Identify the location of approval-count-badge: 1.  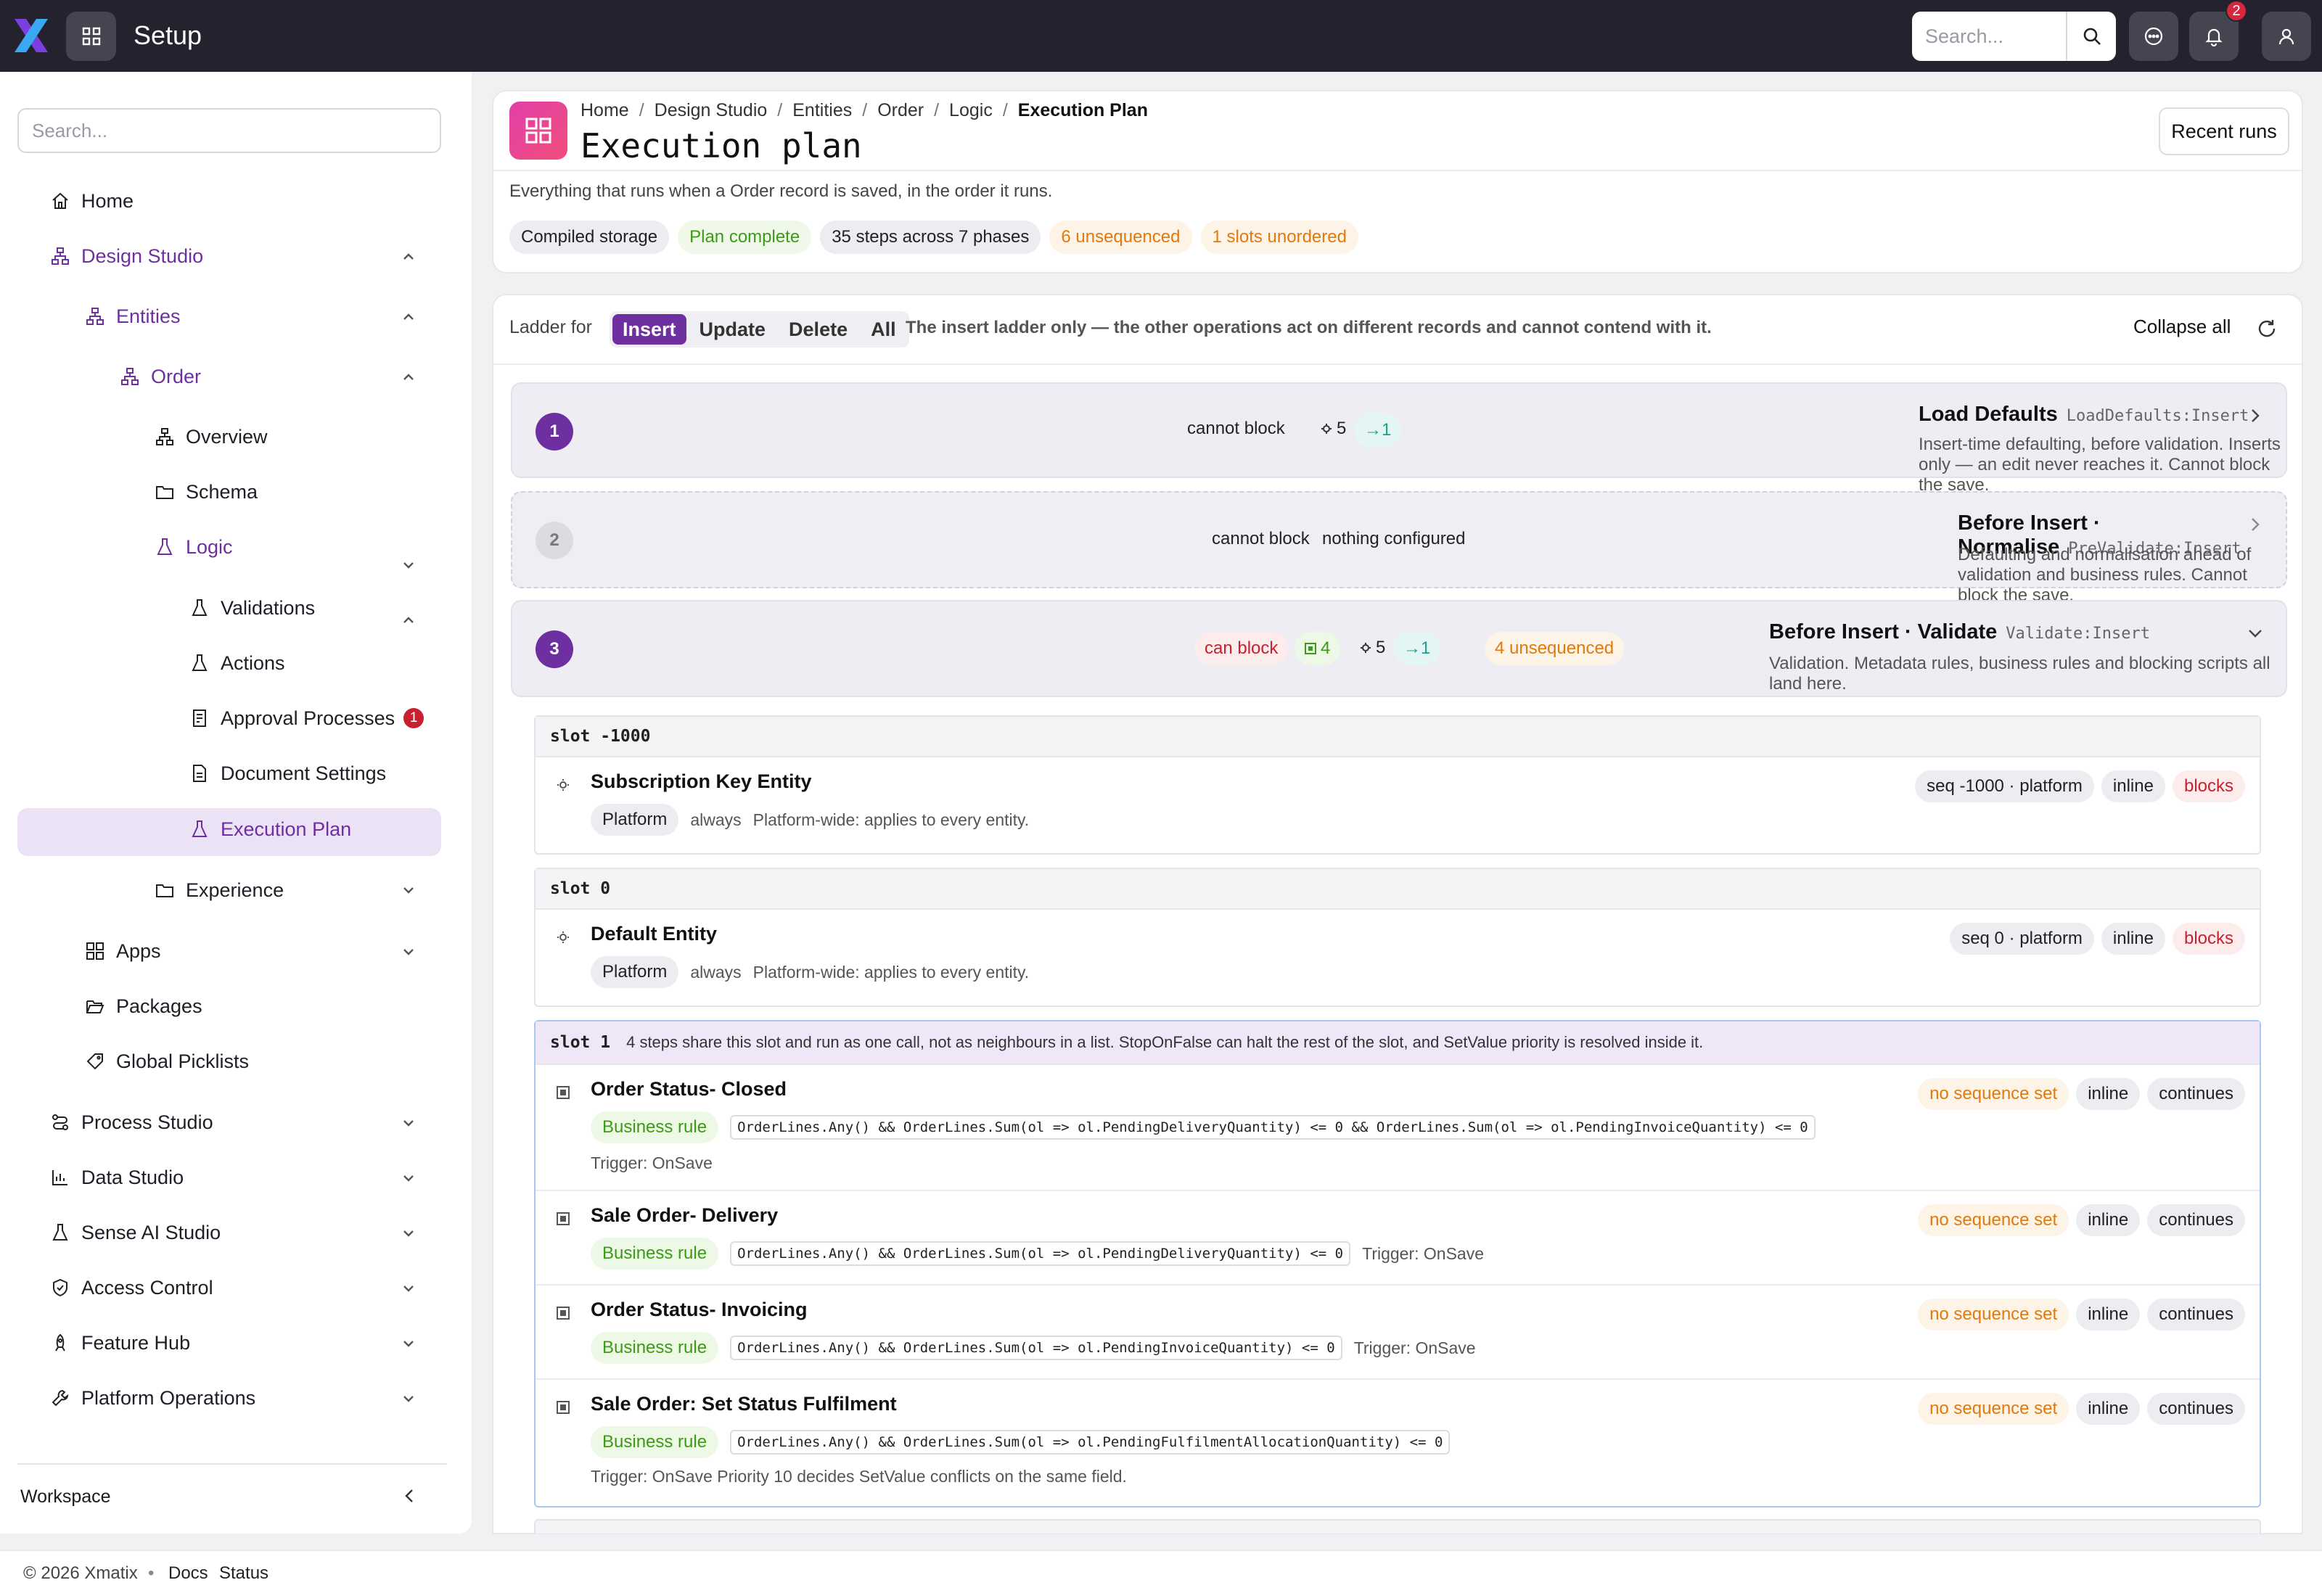
(414, 718).